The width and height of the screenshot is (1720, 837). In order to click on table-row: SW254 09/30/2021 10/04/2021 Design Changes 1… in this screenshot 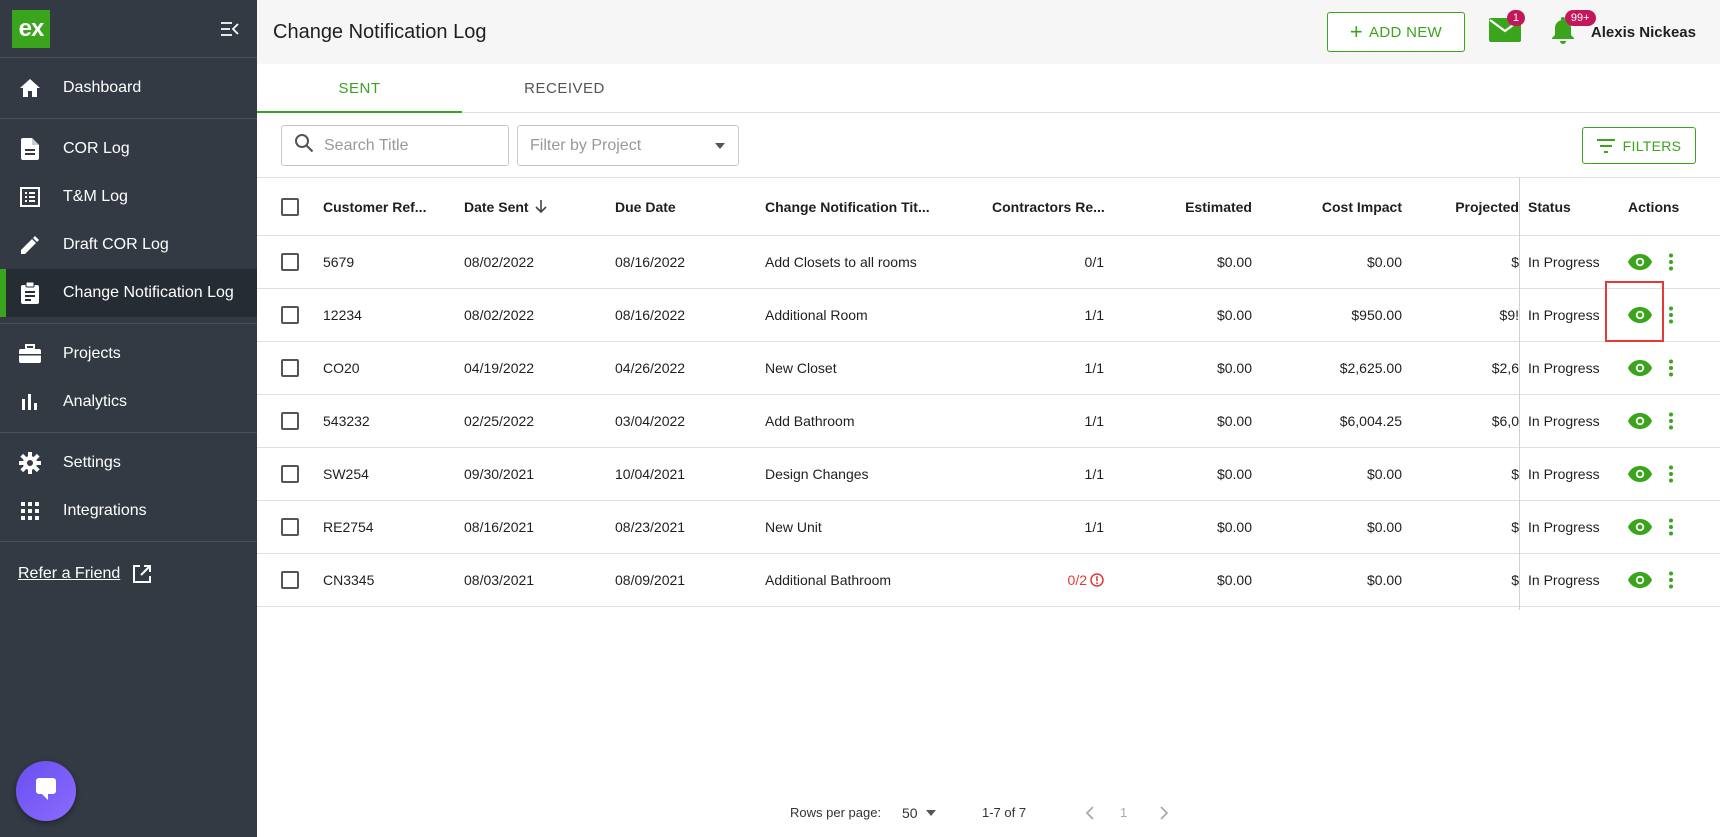, I will do `click(988, 474)`.